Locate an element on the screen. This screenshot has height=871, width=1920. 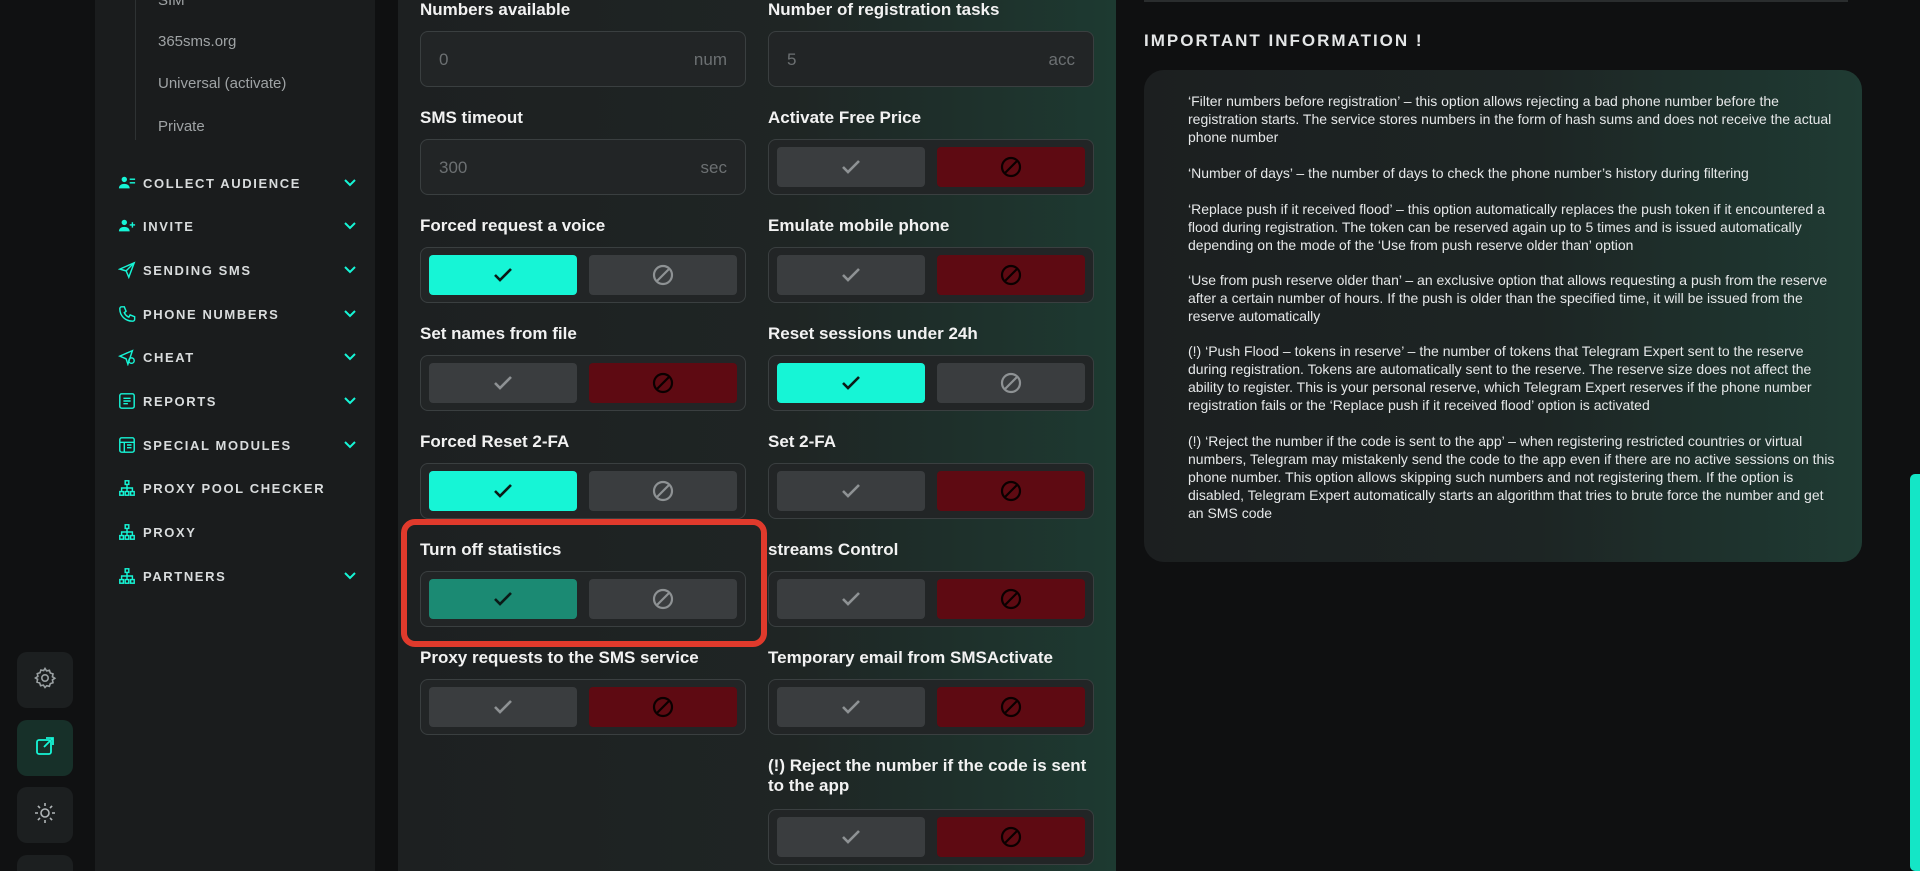
settings-button is located at coordinates (45, 680).